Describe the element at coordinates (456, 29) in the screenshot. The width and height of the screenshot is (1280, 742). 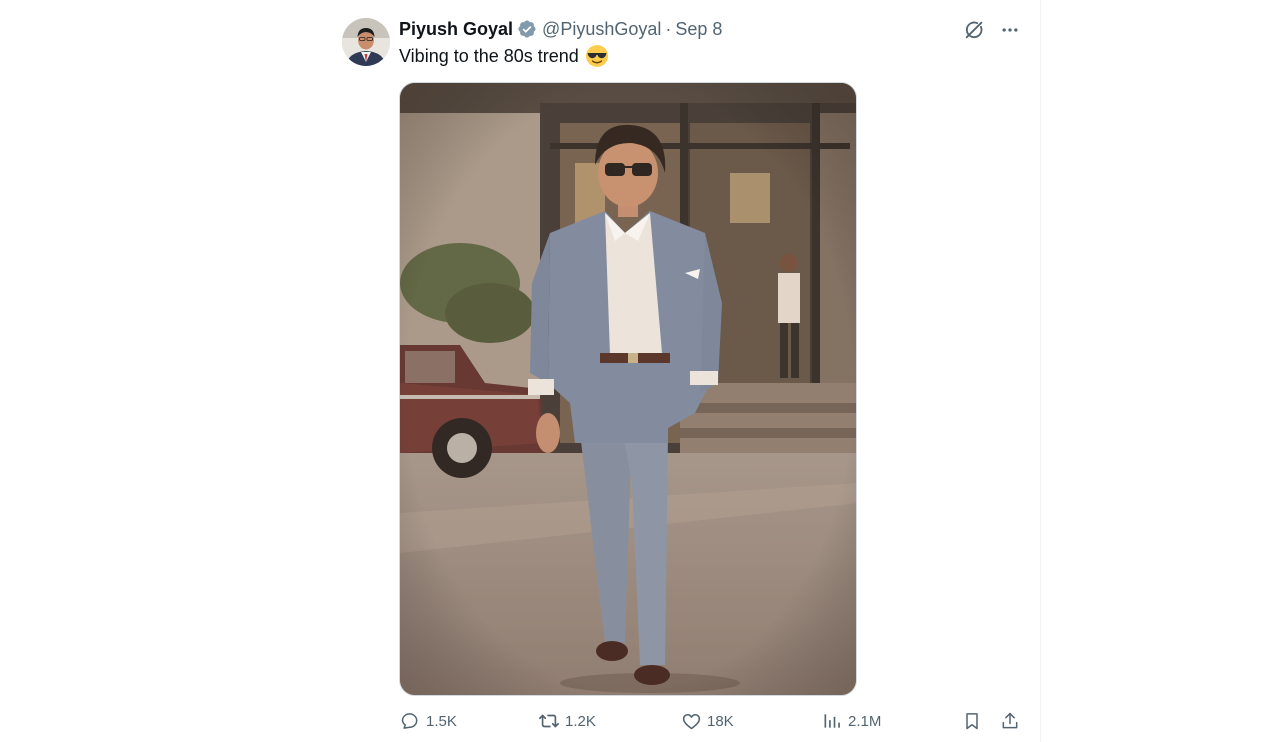
I see `author-display-name: Piyush Goyal` at that location.